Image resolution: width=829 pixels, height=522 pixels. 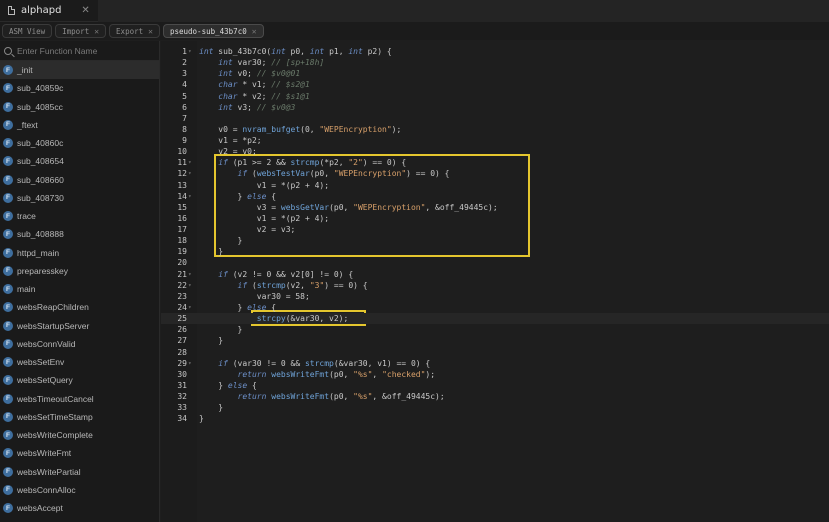 What do you see at coordinates (495, 385) in the screenshot?
I see `code-line: 31 } else {` at bounding box center [495, 385].